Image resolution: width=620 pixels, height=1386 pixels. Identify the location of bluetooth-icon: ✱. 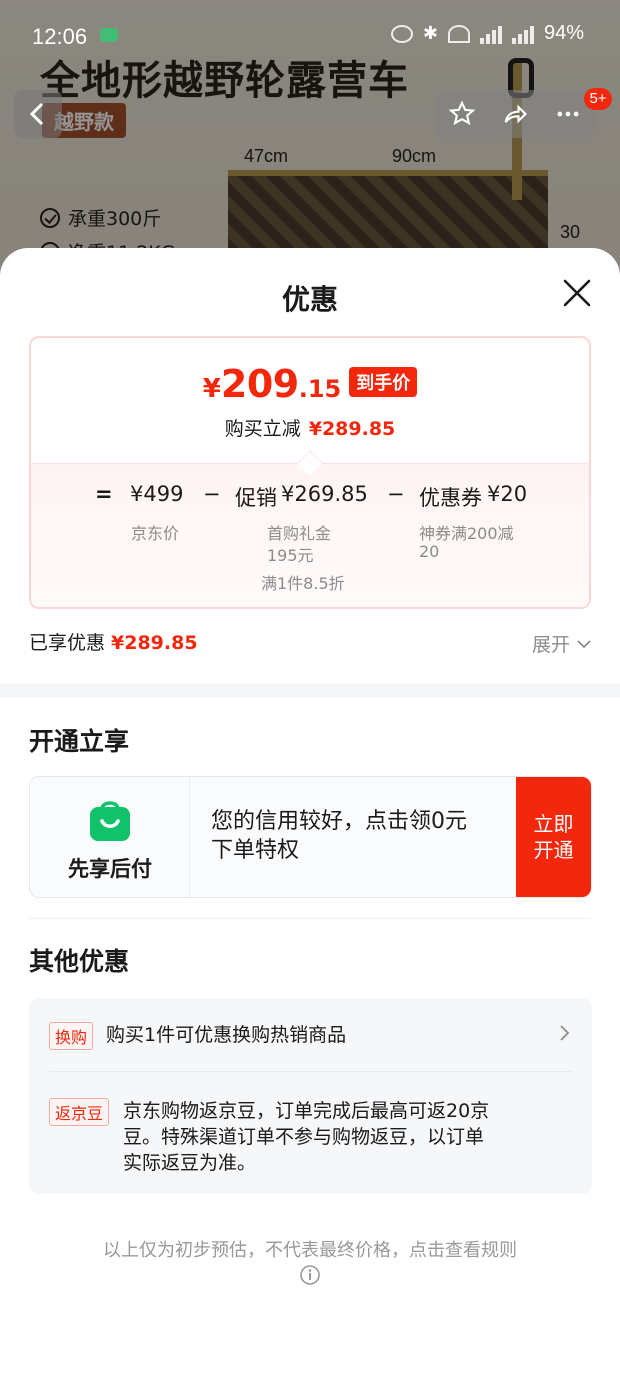
(430, 33).